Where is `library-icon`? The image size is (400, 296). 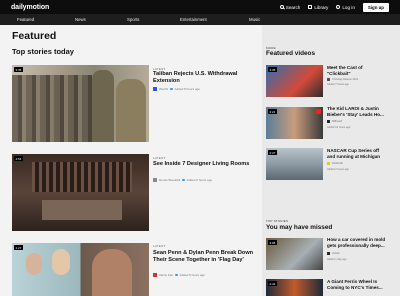
library-icon is located at coordinates (310, 7).